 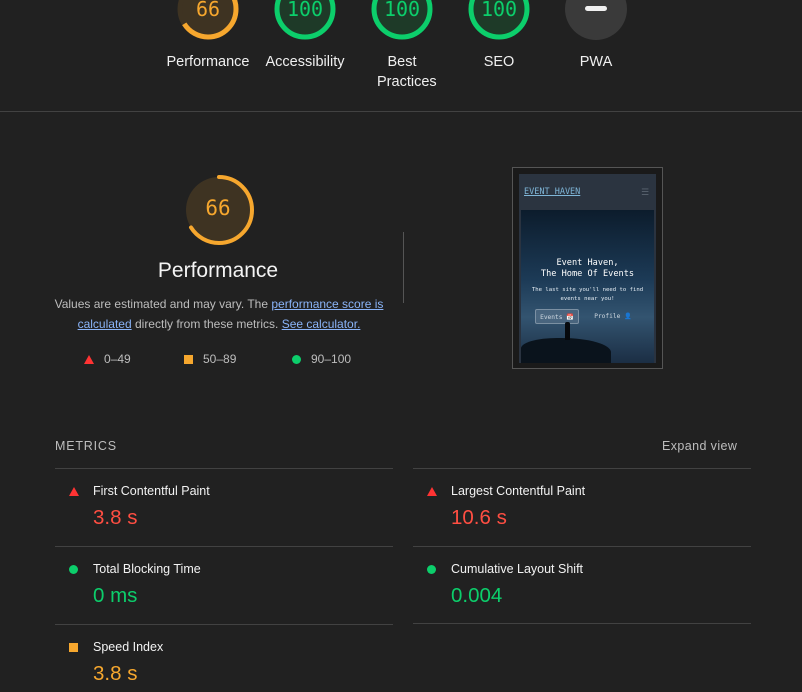 I want to click on metric-name: Cumulative Layout Shift, so click(x=517, y=569).